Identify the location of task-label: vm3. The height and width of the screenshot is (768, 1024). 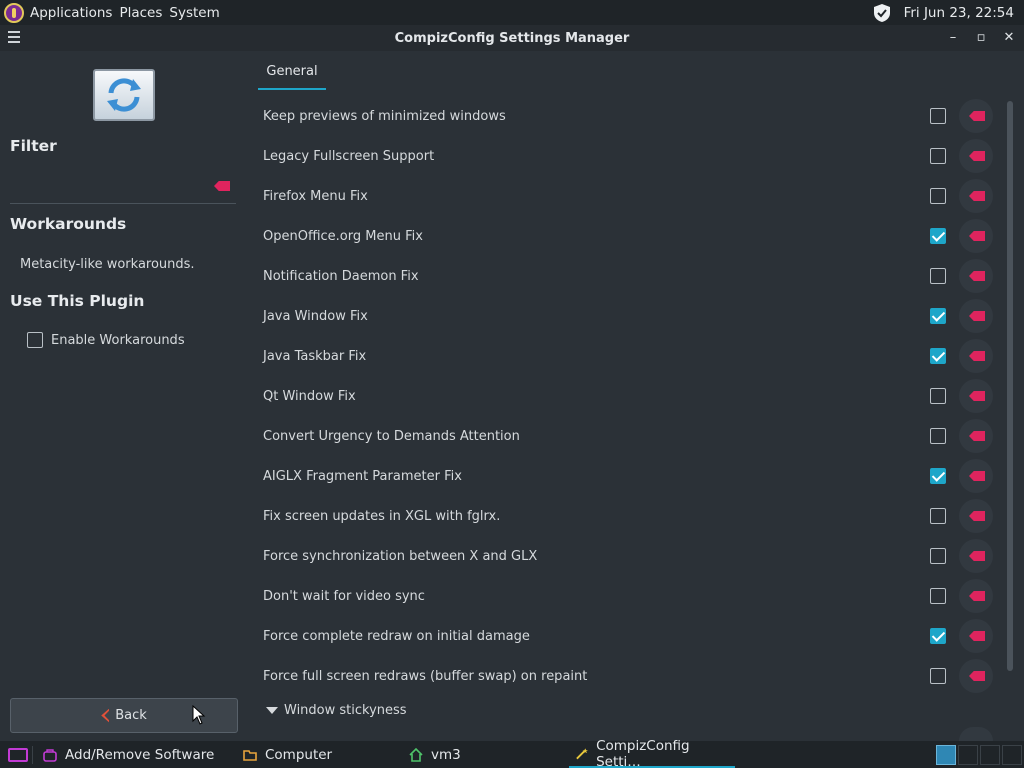
(446, 754).